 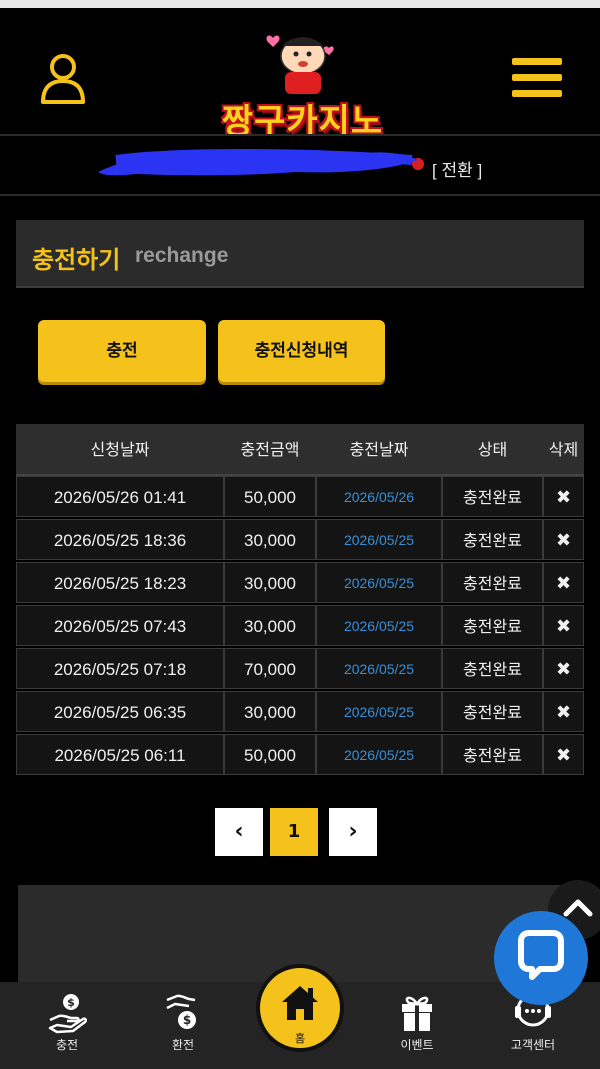 I want to click on nav-item-event: 이벤트, so click(x=417, y=1021).